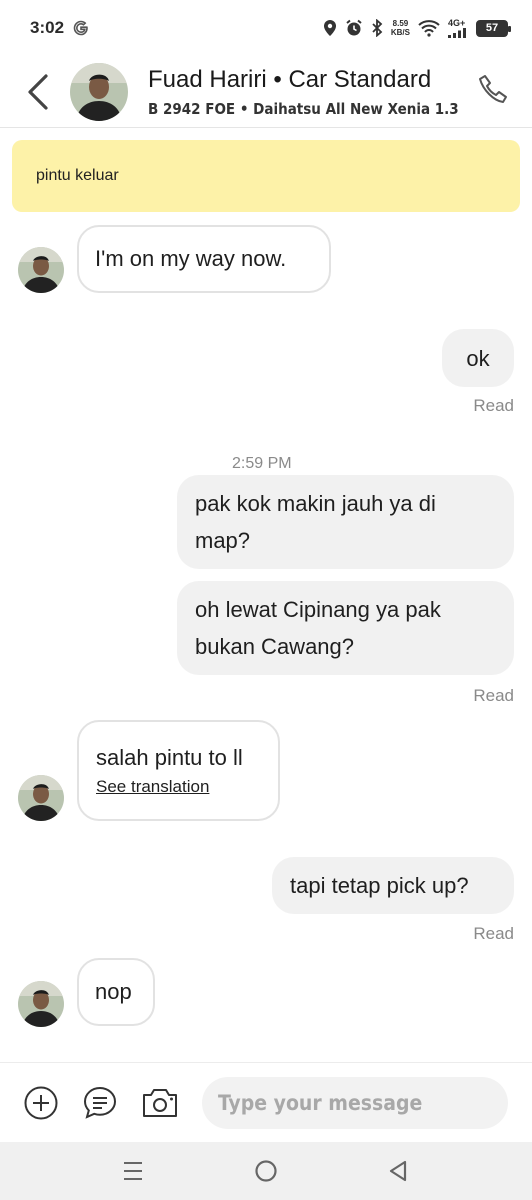 The image size is (532, 1200). I want to click on quick-reply-button, so click(100, 1103).